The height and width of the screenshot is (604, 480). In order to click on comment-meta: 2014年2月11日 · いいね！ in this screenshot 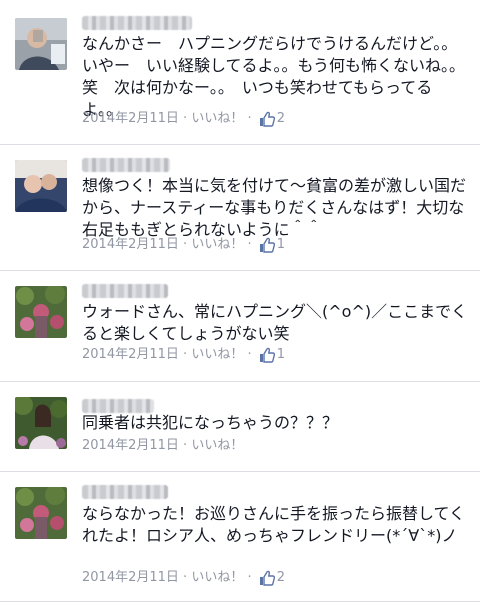, I will do `click(163, 445)`.